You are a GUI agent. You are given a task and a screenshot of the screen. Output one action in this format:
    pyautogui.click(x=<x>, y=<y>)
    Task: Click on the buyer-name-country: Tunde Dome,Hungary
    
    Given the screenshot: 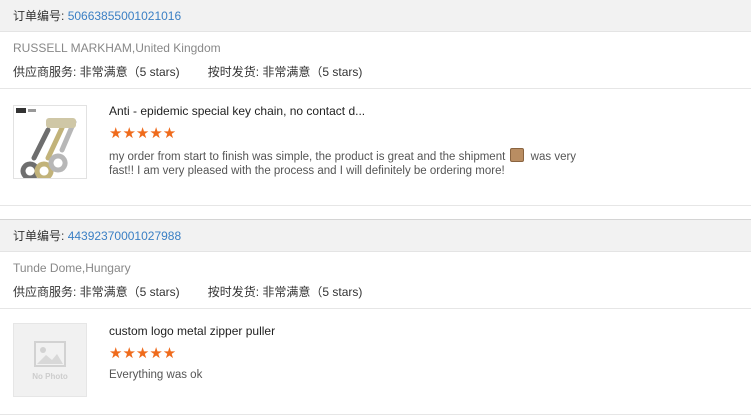 What is the action you would take?
    pyautogui.click(x=72, y=268)
    